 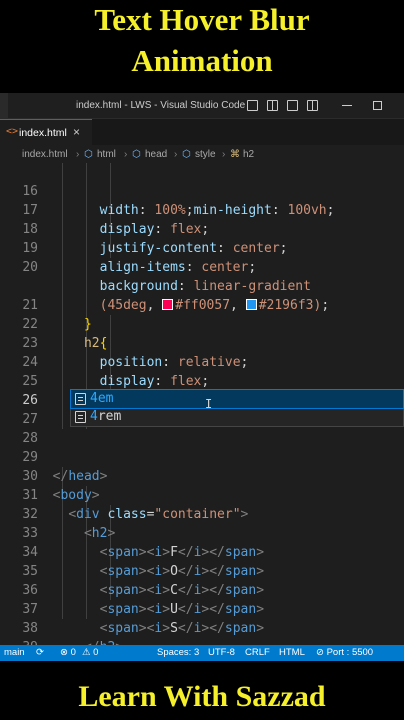 I want to click on code-line: 22 h2{, so click(x=65, y=334).